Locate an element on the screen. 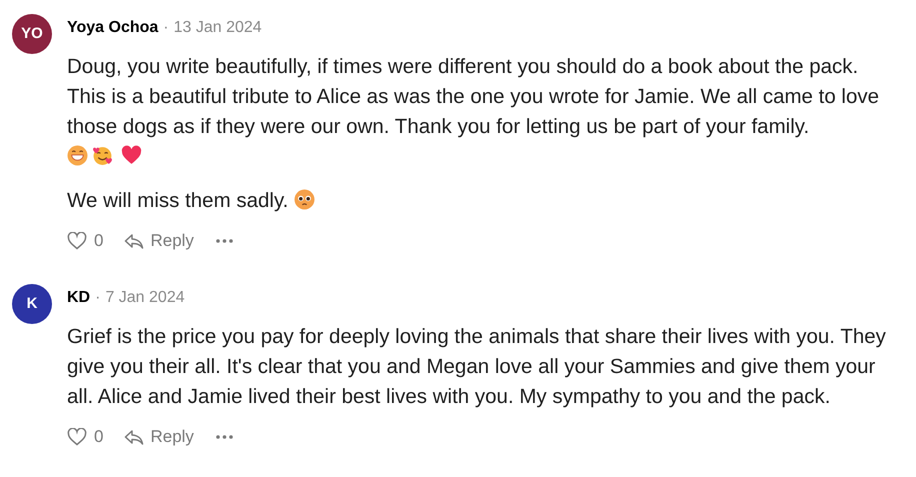 Image resolution: width=916 pixels, height=477 pixels. author-name: Yoya Ochoa is located at coordinates (112, 28).